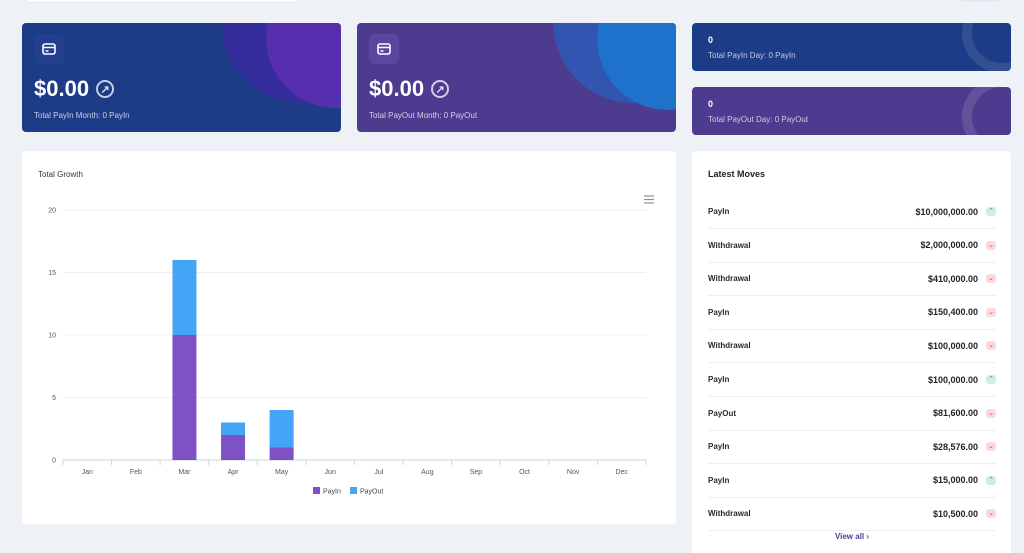 This screenshot has width=1024, height=553. Describe the element at coordinates (524, 472) in the screenshot. I see `x-tick-label: Oct` at that location.